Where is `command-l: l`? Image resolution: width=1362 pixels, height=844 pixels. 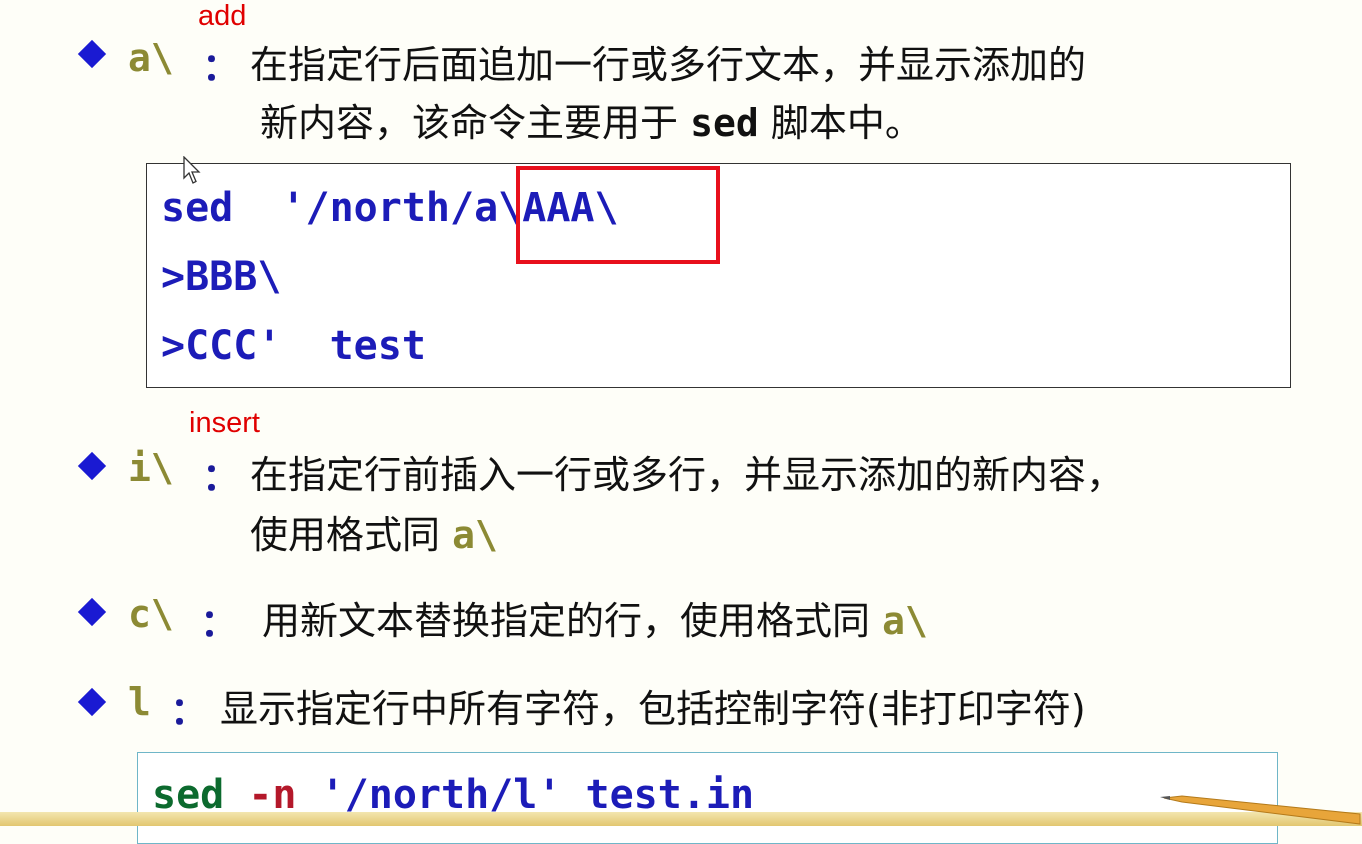 command-l: l is located at coordinates (139, 702).